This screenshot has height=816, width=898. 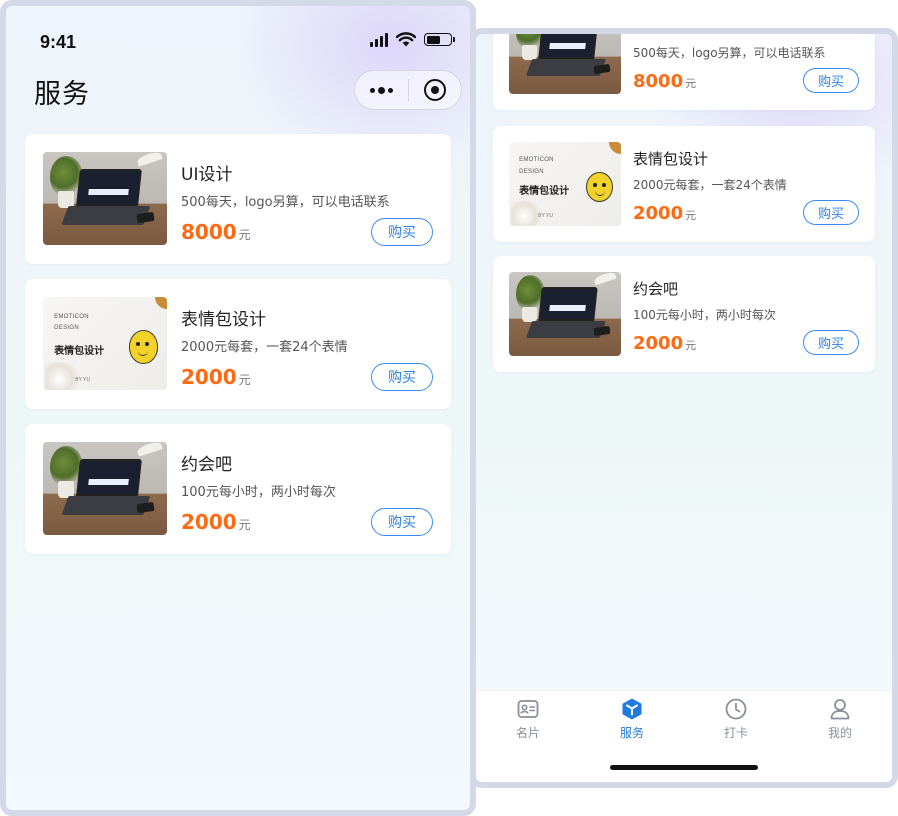 I want to click on tab-card: 名片, so click(x=528, y=719).